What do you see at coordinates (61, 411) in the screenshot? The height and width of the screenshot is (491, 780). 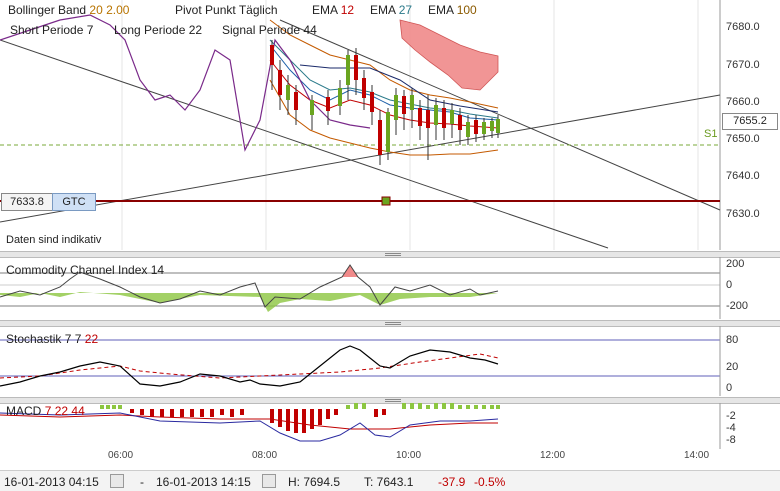 I see `macd-slow: 22` at bounding box center [61, 411].